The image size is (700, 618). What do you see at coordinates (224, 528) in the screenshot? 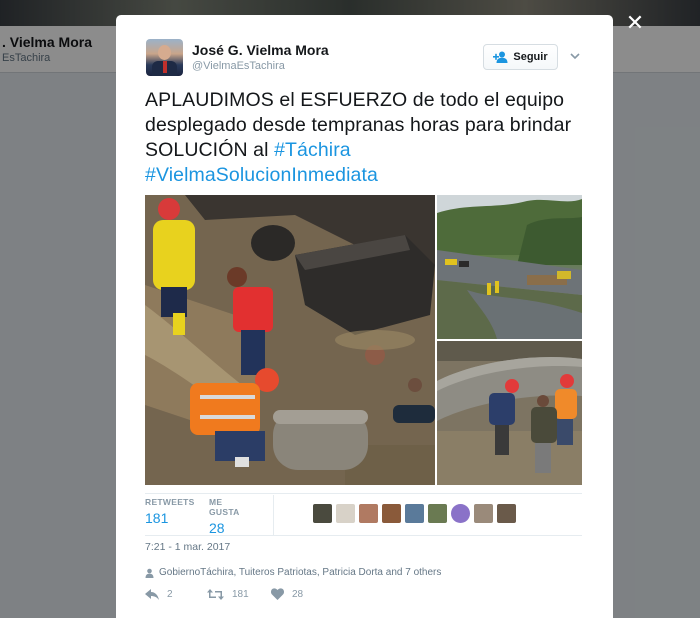
I see `likes-count: 28` at bounding box center [224, 528].